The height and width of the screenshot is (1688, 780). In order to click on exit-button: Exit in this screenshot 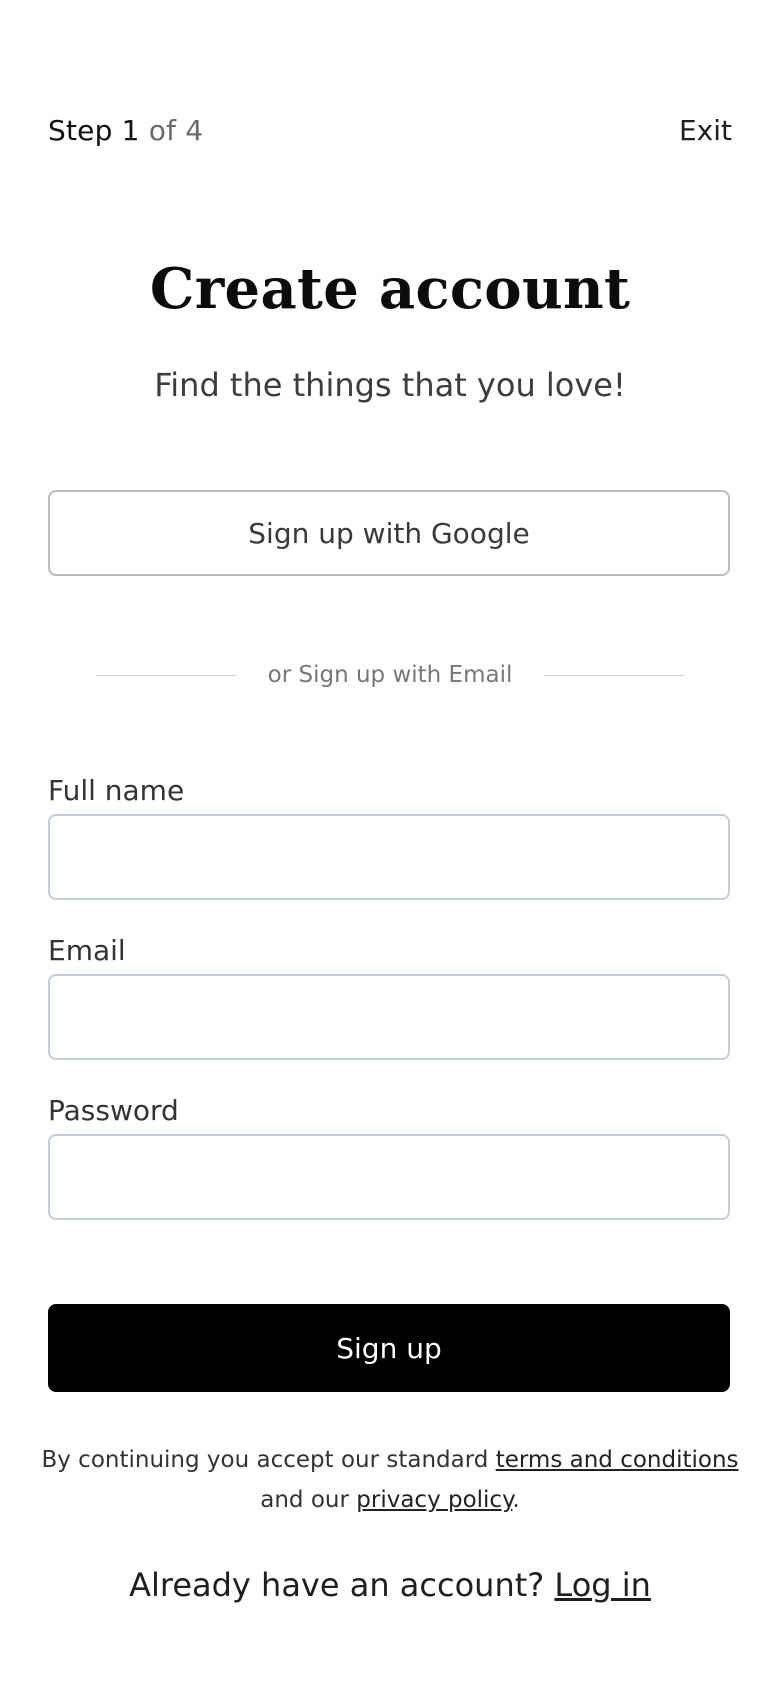, I will do `click(705, 130)`.